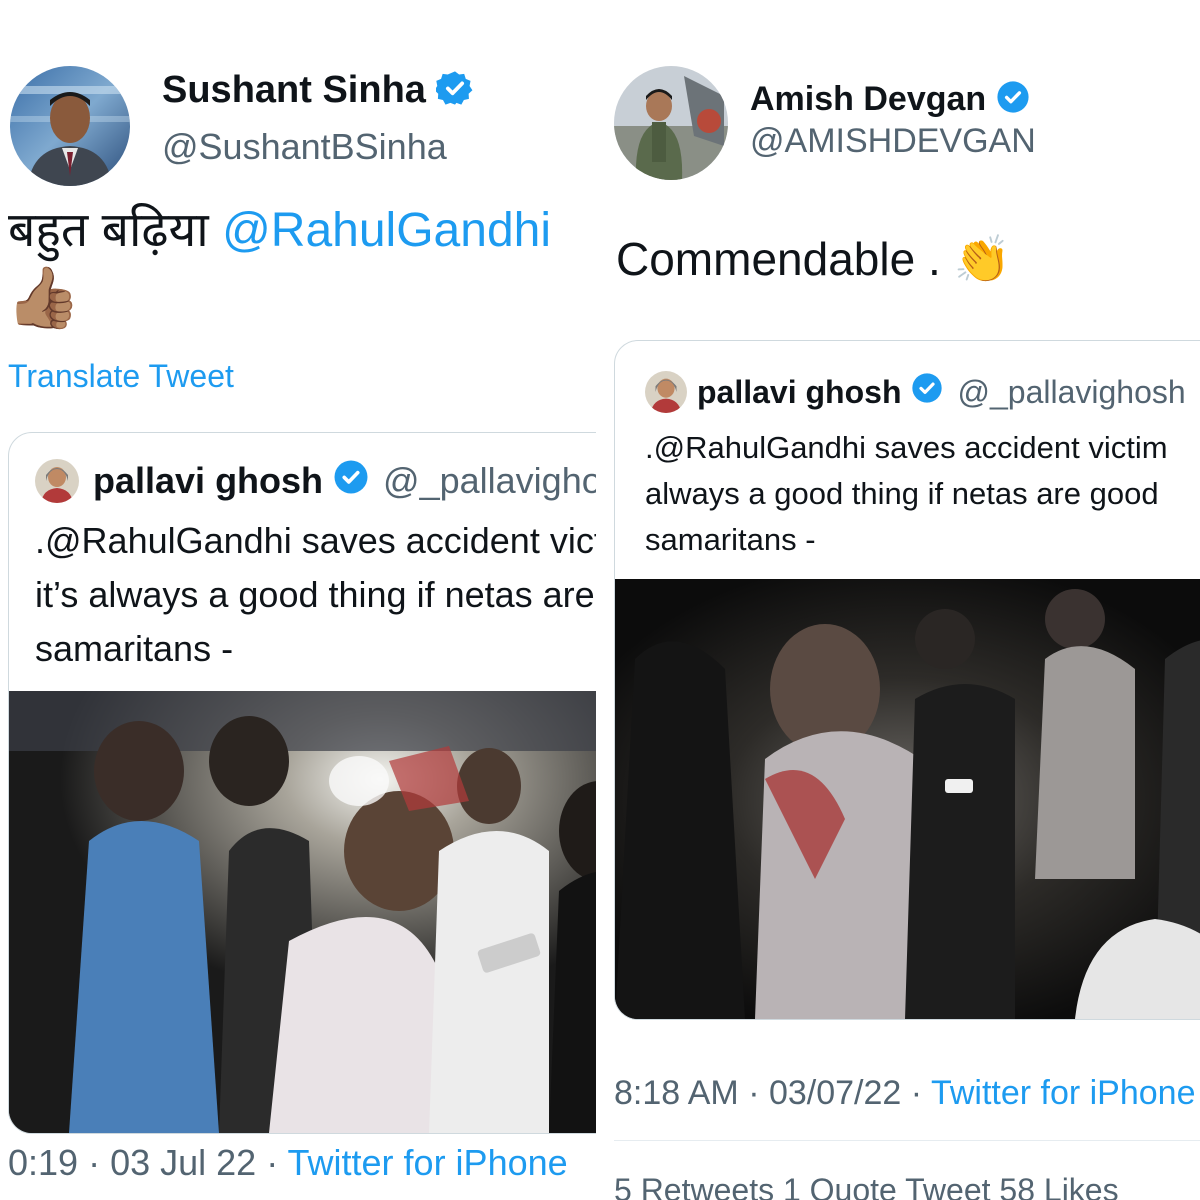 Image resolution: width=1200 pixels, height=1200 pixels. I want to click on tweet-date: 03/07/22, so click(835, 1093).